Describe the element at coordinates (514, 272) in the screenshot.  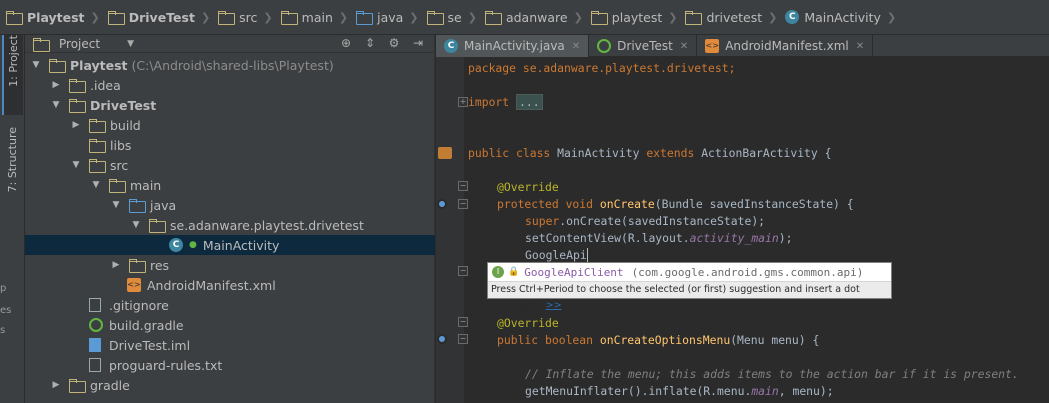
I see `lock-icon: 🔒` at that location.